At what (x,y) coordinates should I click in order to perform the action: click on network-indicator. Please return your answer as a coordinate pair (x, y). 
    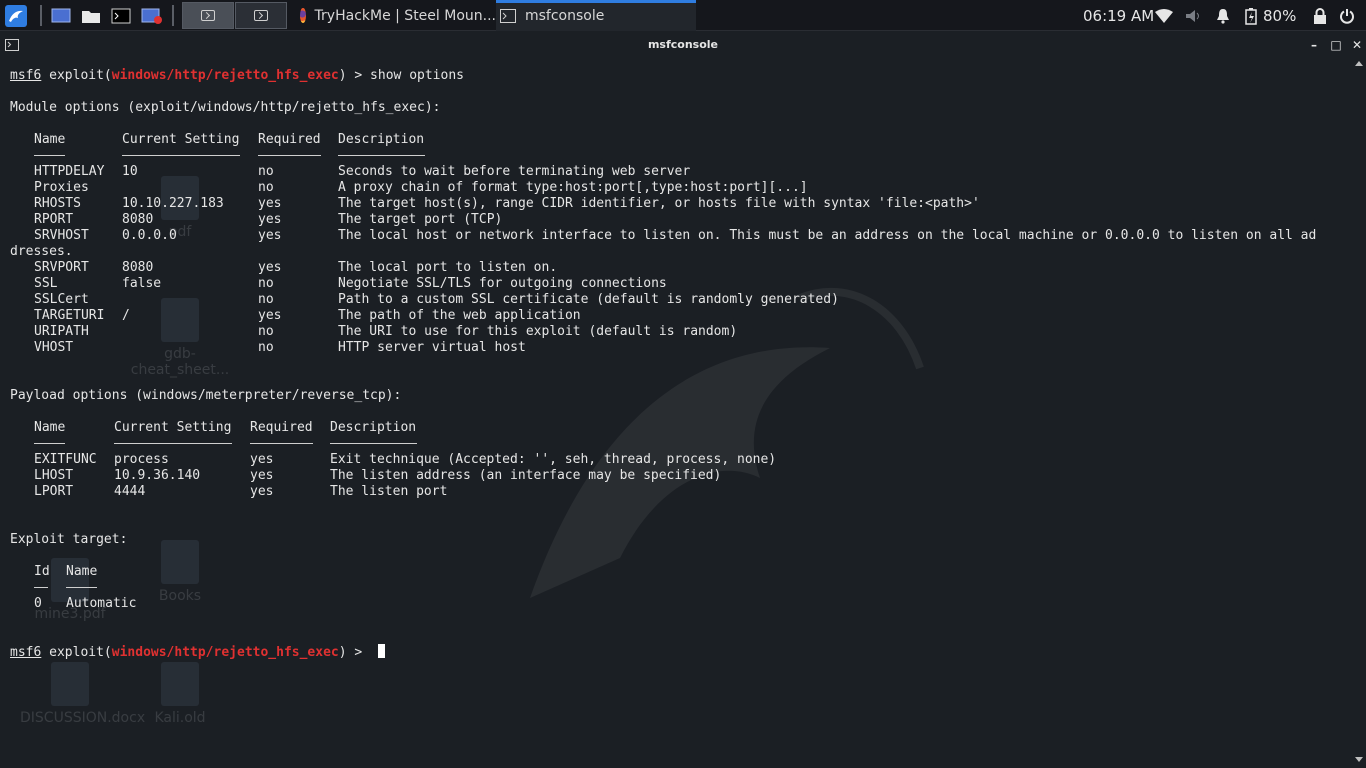
    Looking at the image, I should click on (1164, 15).